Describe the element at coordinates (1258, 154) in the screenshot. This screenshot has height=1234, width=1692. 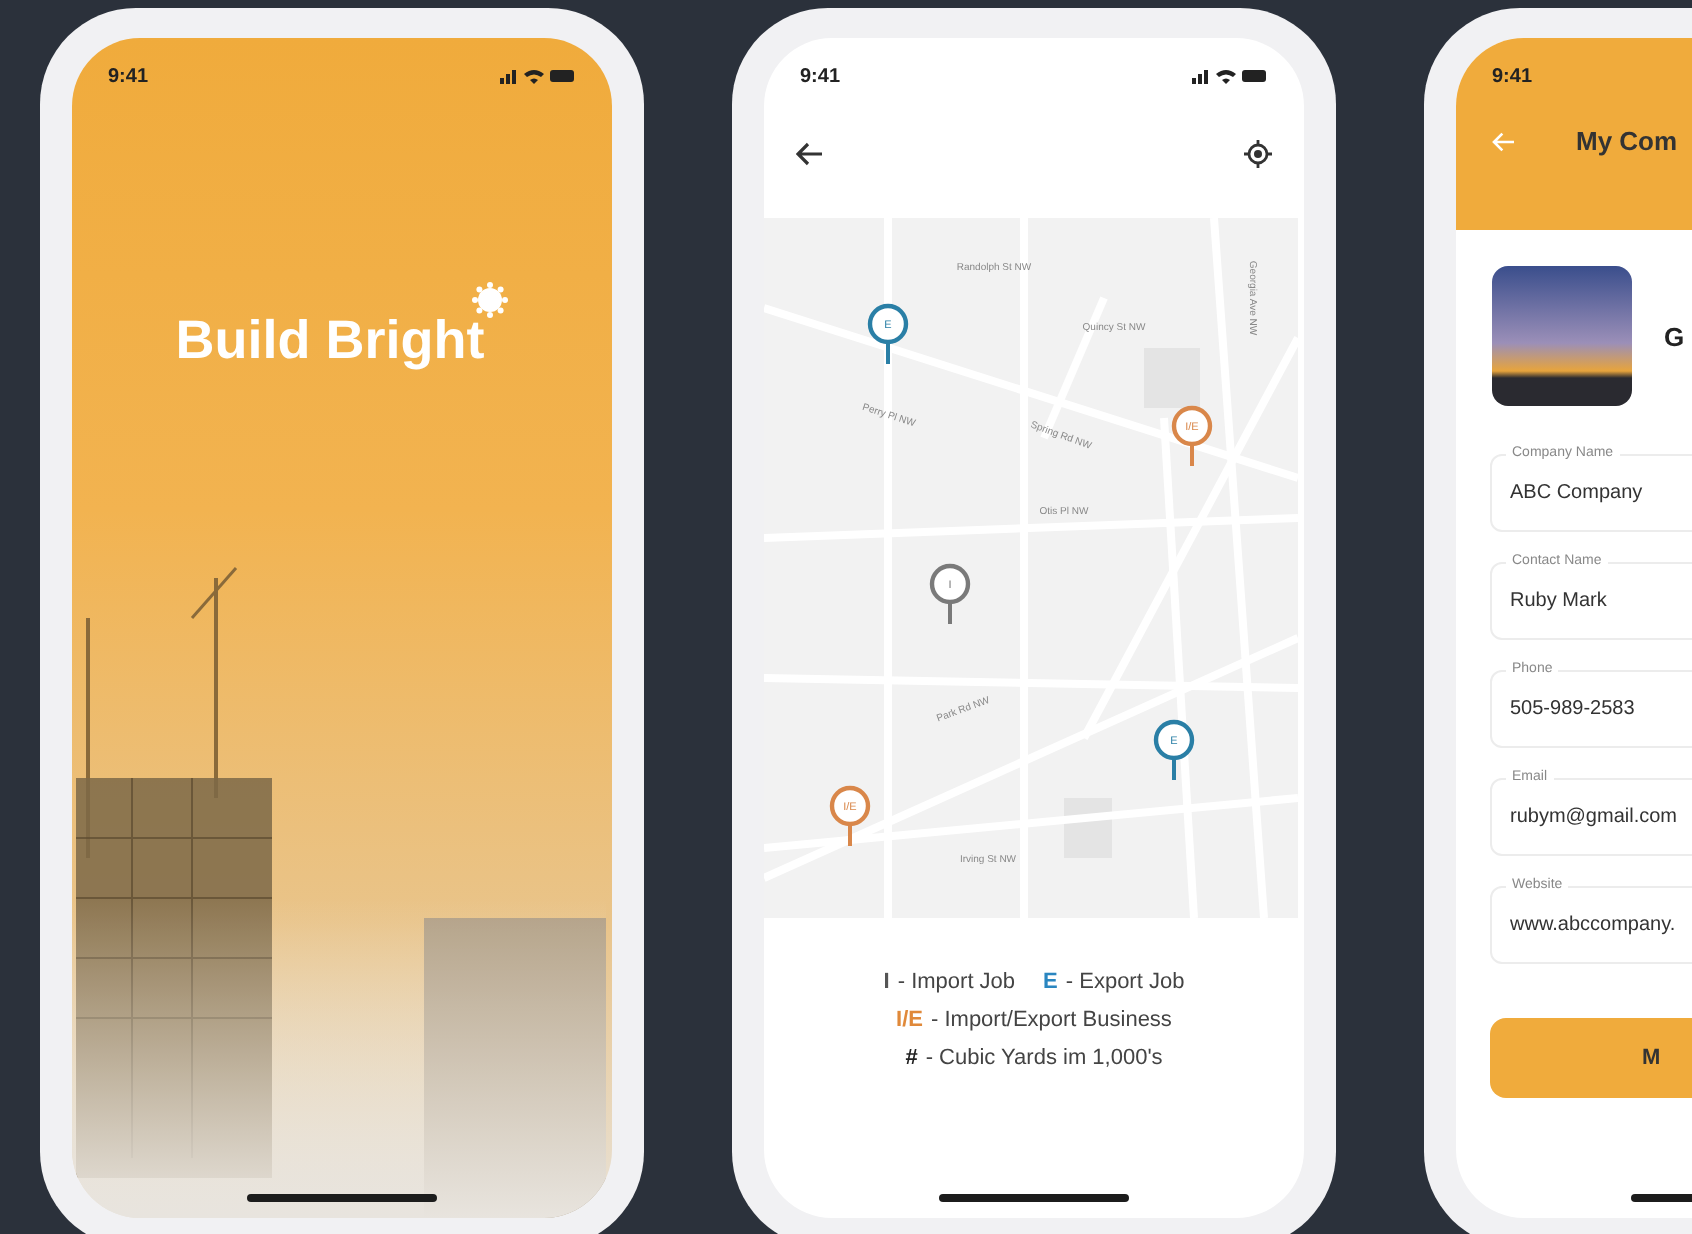
I see `locate-icon` at that location.